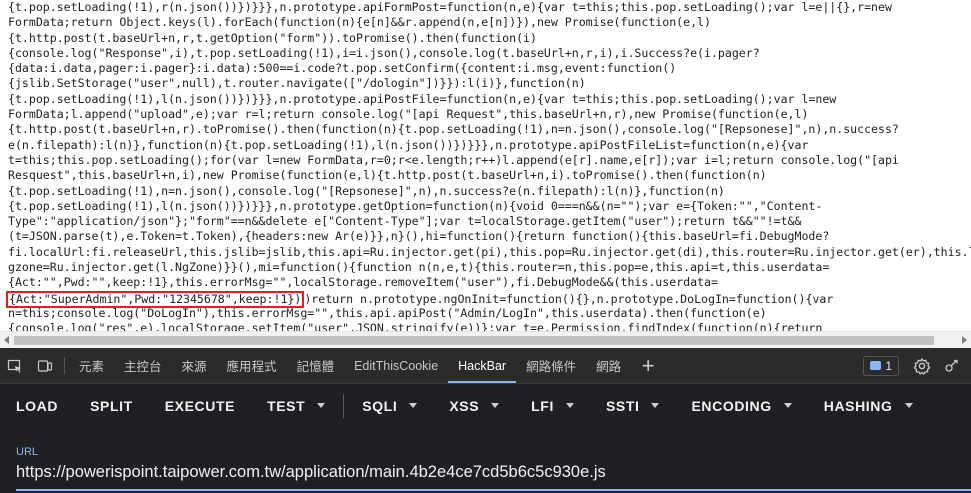 Image resolution: width=971 pixels, height=493 pixels. What do you see at coordinates (396, 365) in the screenshot?
I see `tab-editthiscookie: EditThisCookie` at bounding box center [396, 365].